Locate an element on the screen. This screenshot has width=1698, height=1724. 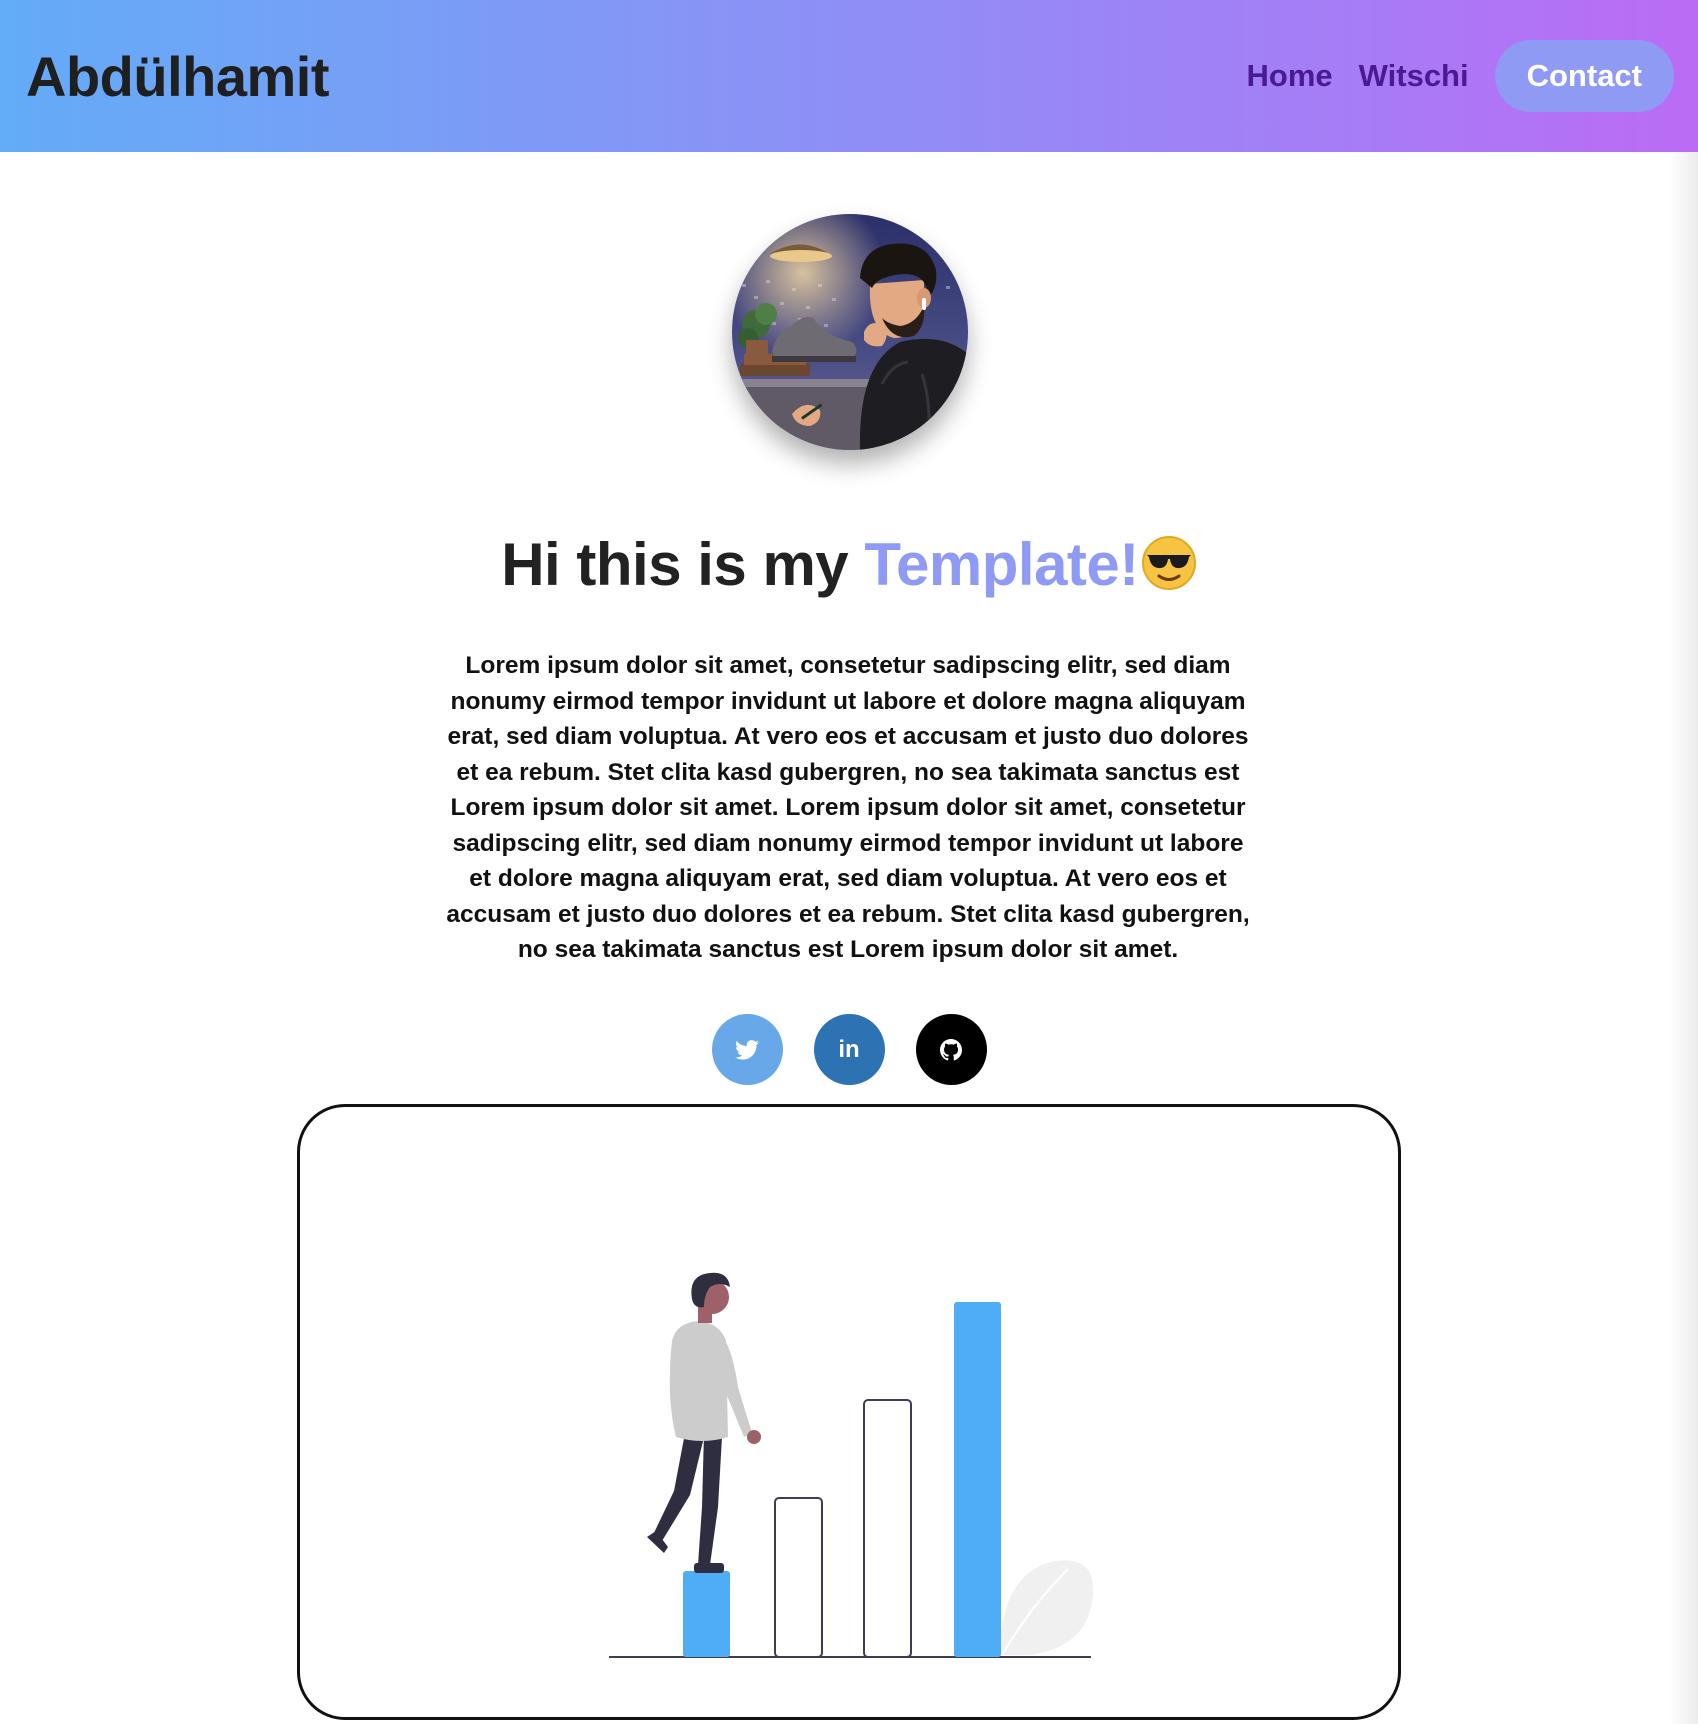
leaf-decoration is located at coordinates (1047, 1608).